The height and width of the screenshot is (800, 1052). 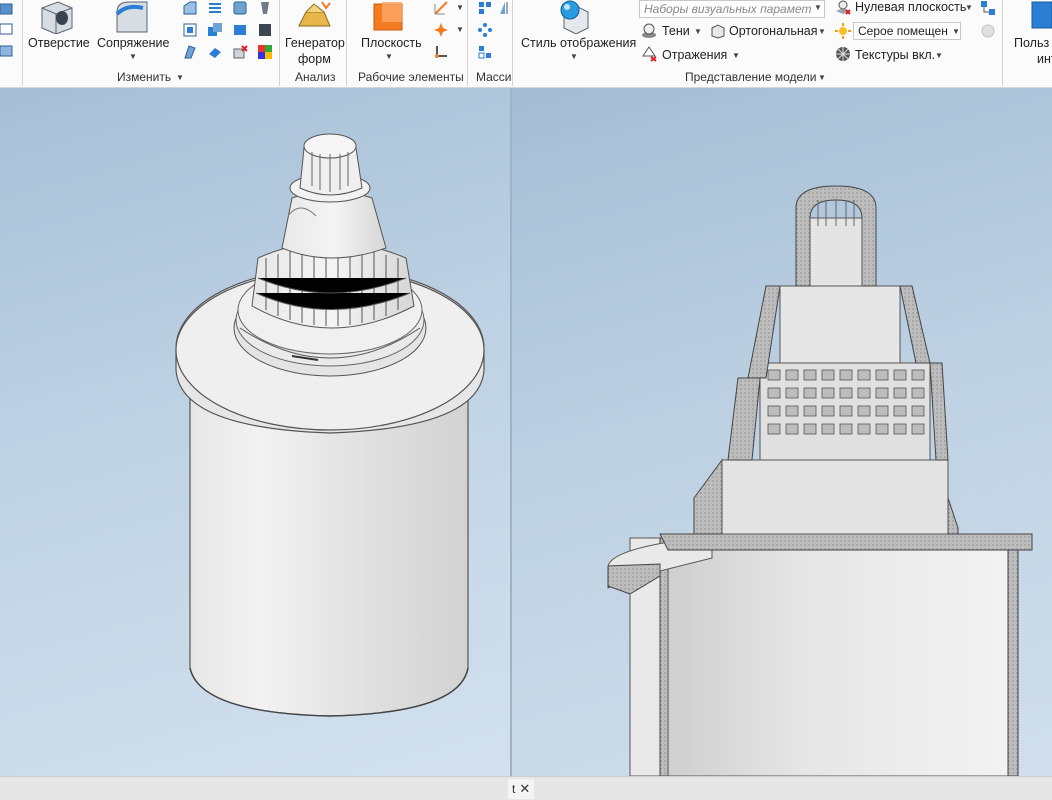 I want to click on split-icon, so click(x=190, y=30).